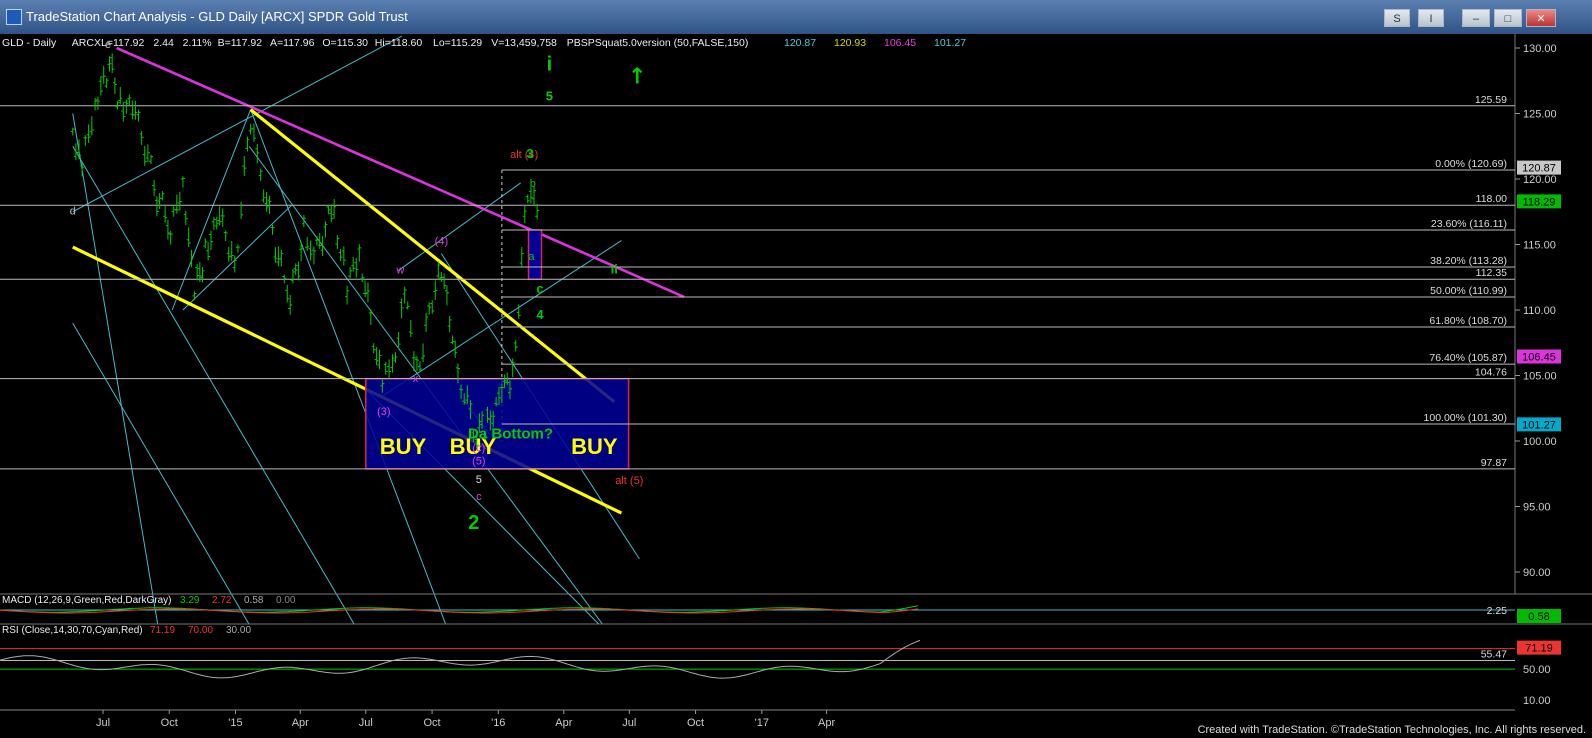  I want to click on header-field: L=117.92, so click(122, 43).